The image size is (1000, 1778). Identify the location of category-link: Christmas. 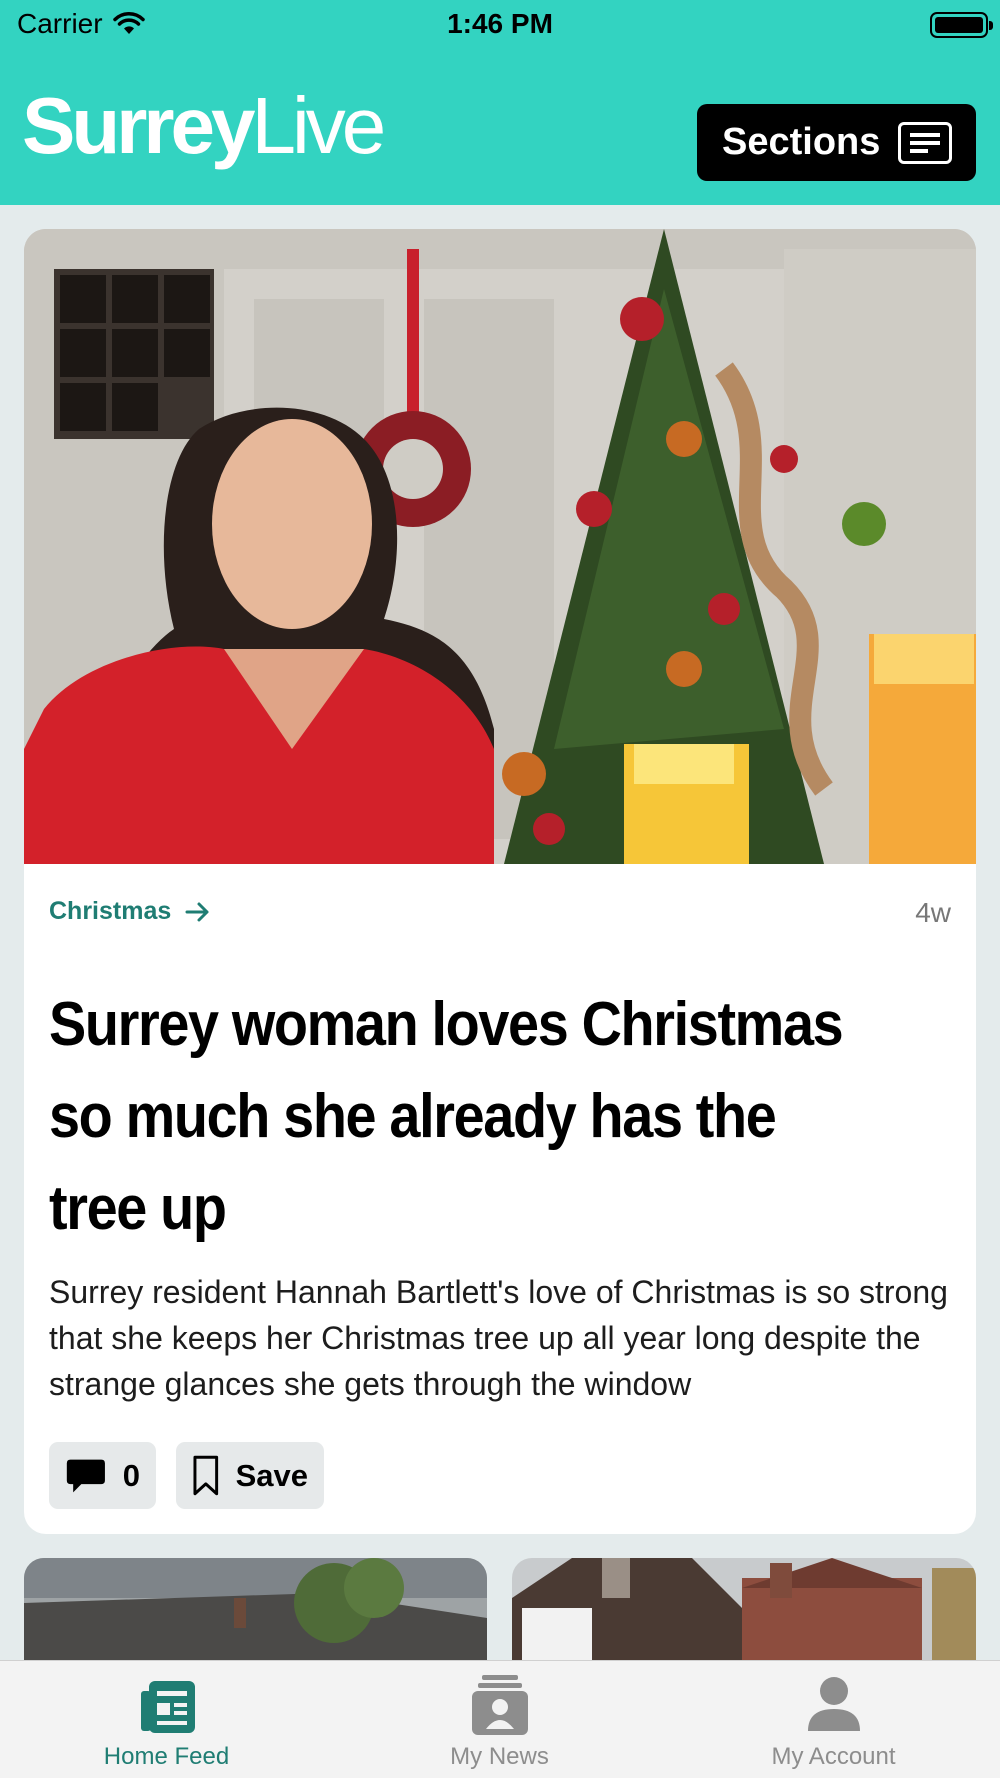
(130, 911).